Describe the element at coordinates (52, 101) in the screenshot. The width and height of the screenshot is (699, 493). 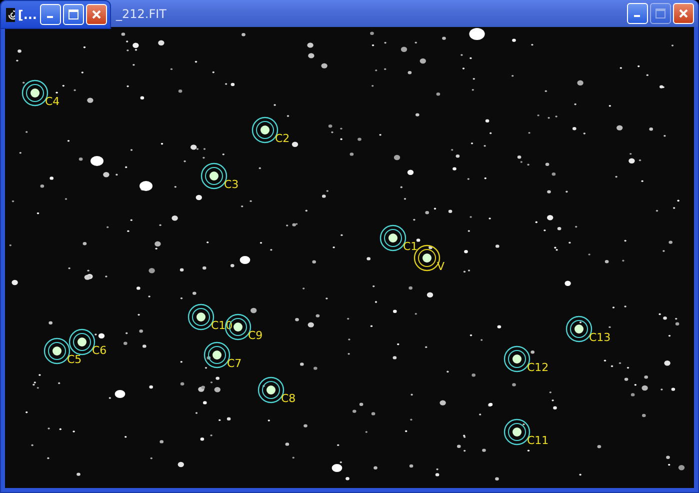
I see `star-label: C4` at that location.